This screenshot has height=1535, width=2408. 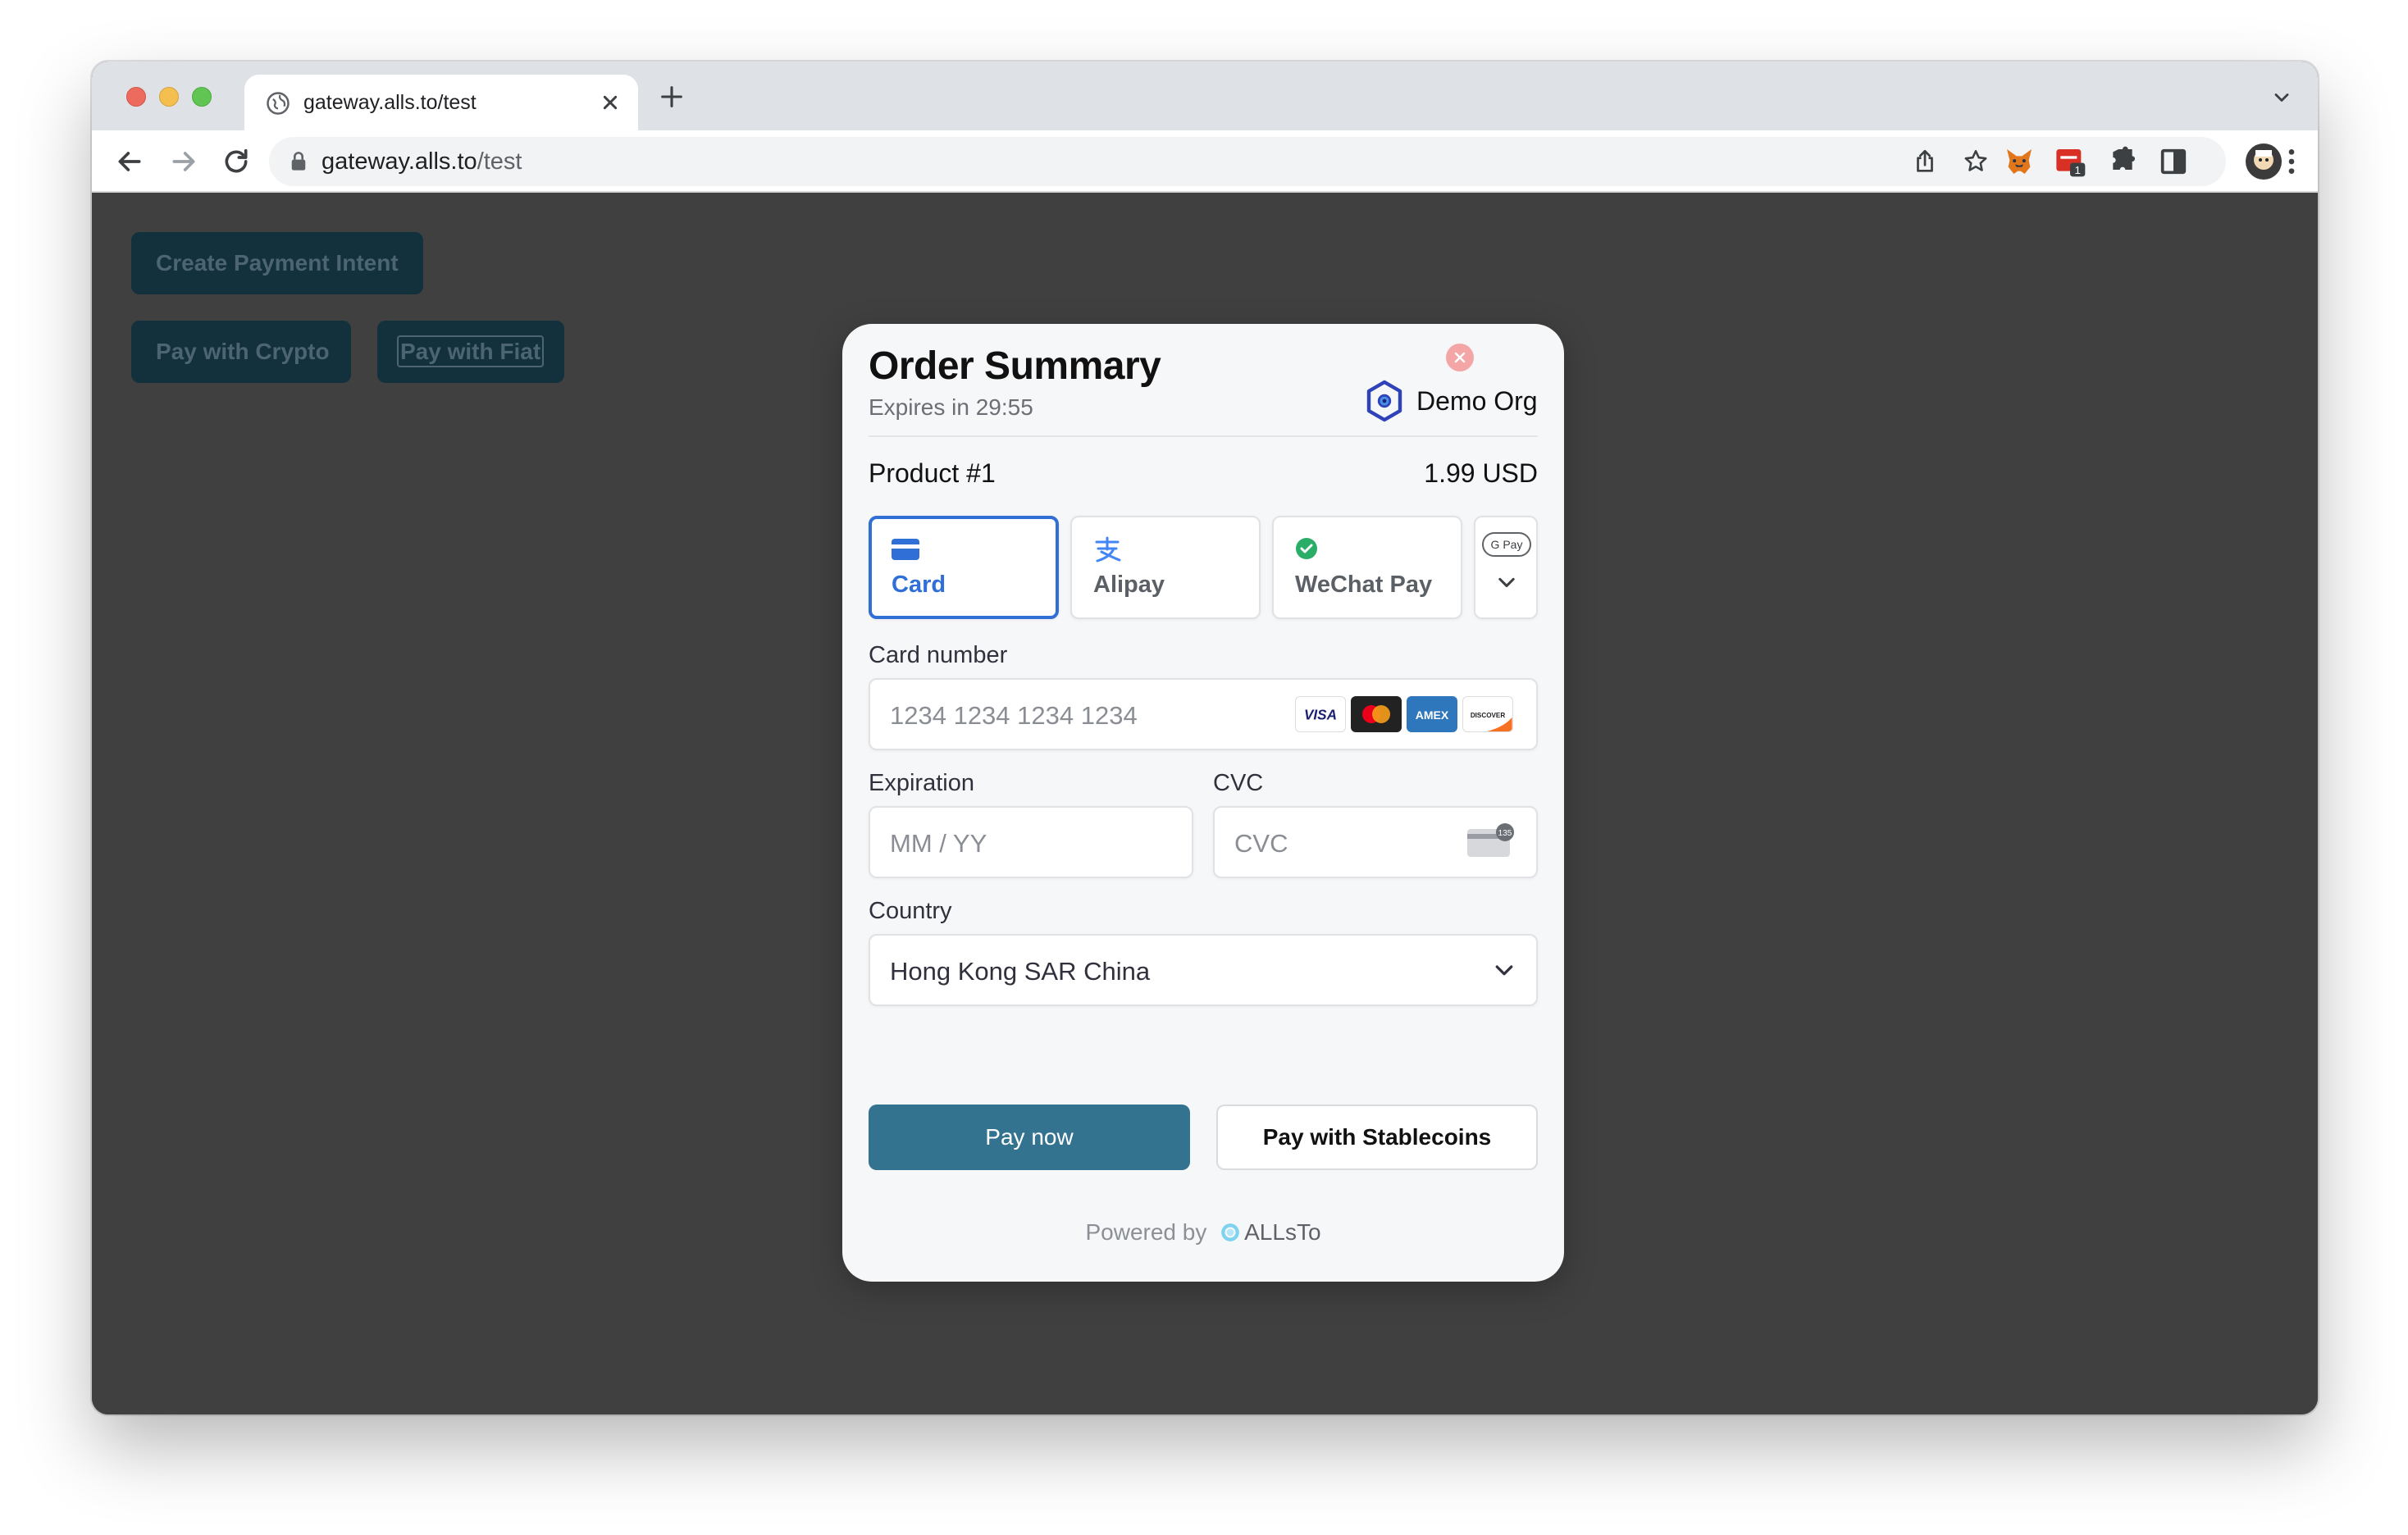 I want to click on product-name: Product #1, so click(x=933, y=473).